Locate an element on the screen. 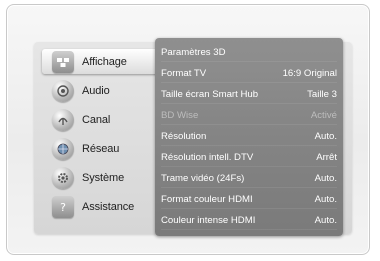  setting-label: Format TV is located at coordinates (184, 73).